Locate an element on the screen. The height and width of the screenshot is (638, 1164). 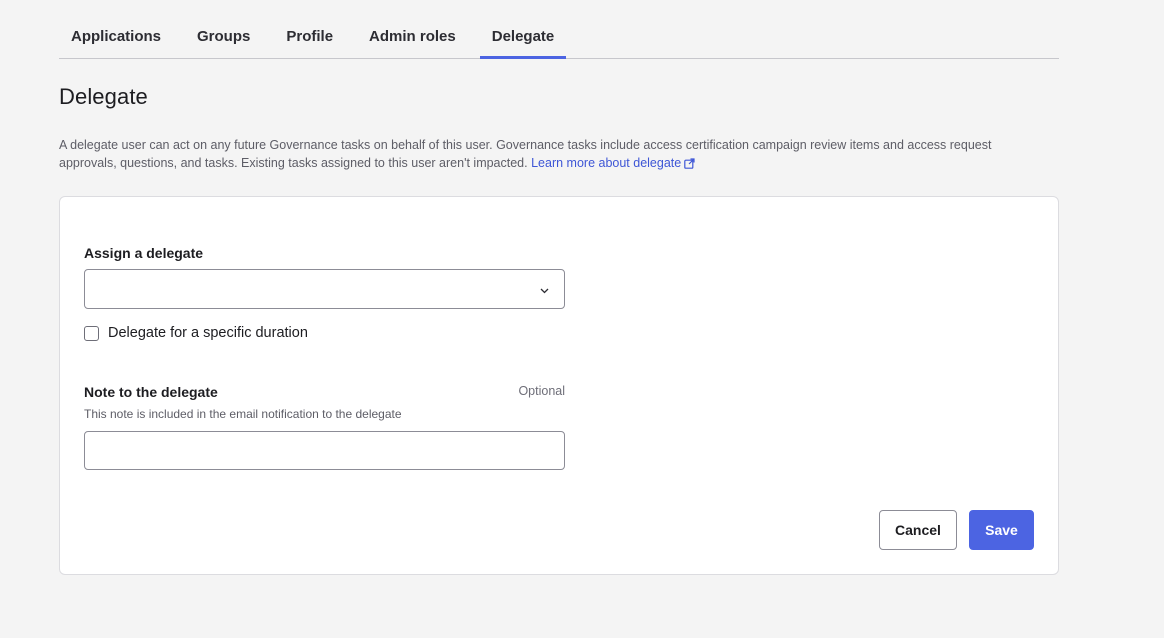
duration-checkbox-row: Delegate for a specific duration is located at coordinates (196, 333).